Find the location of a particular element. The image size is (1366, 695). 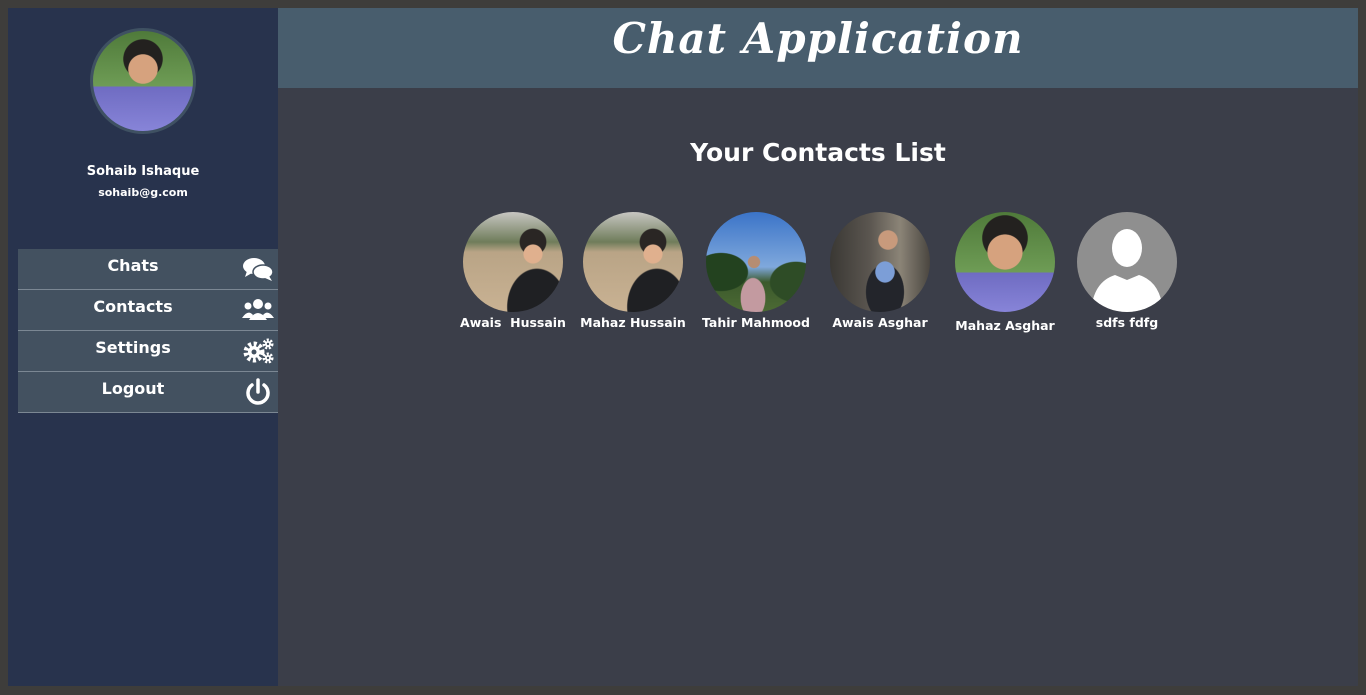

chats-icon is located at coordinates (258, 269).